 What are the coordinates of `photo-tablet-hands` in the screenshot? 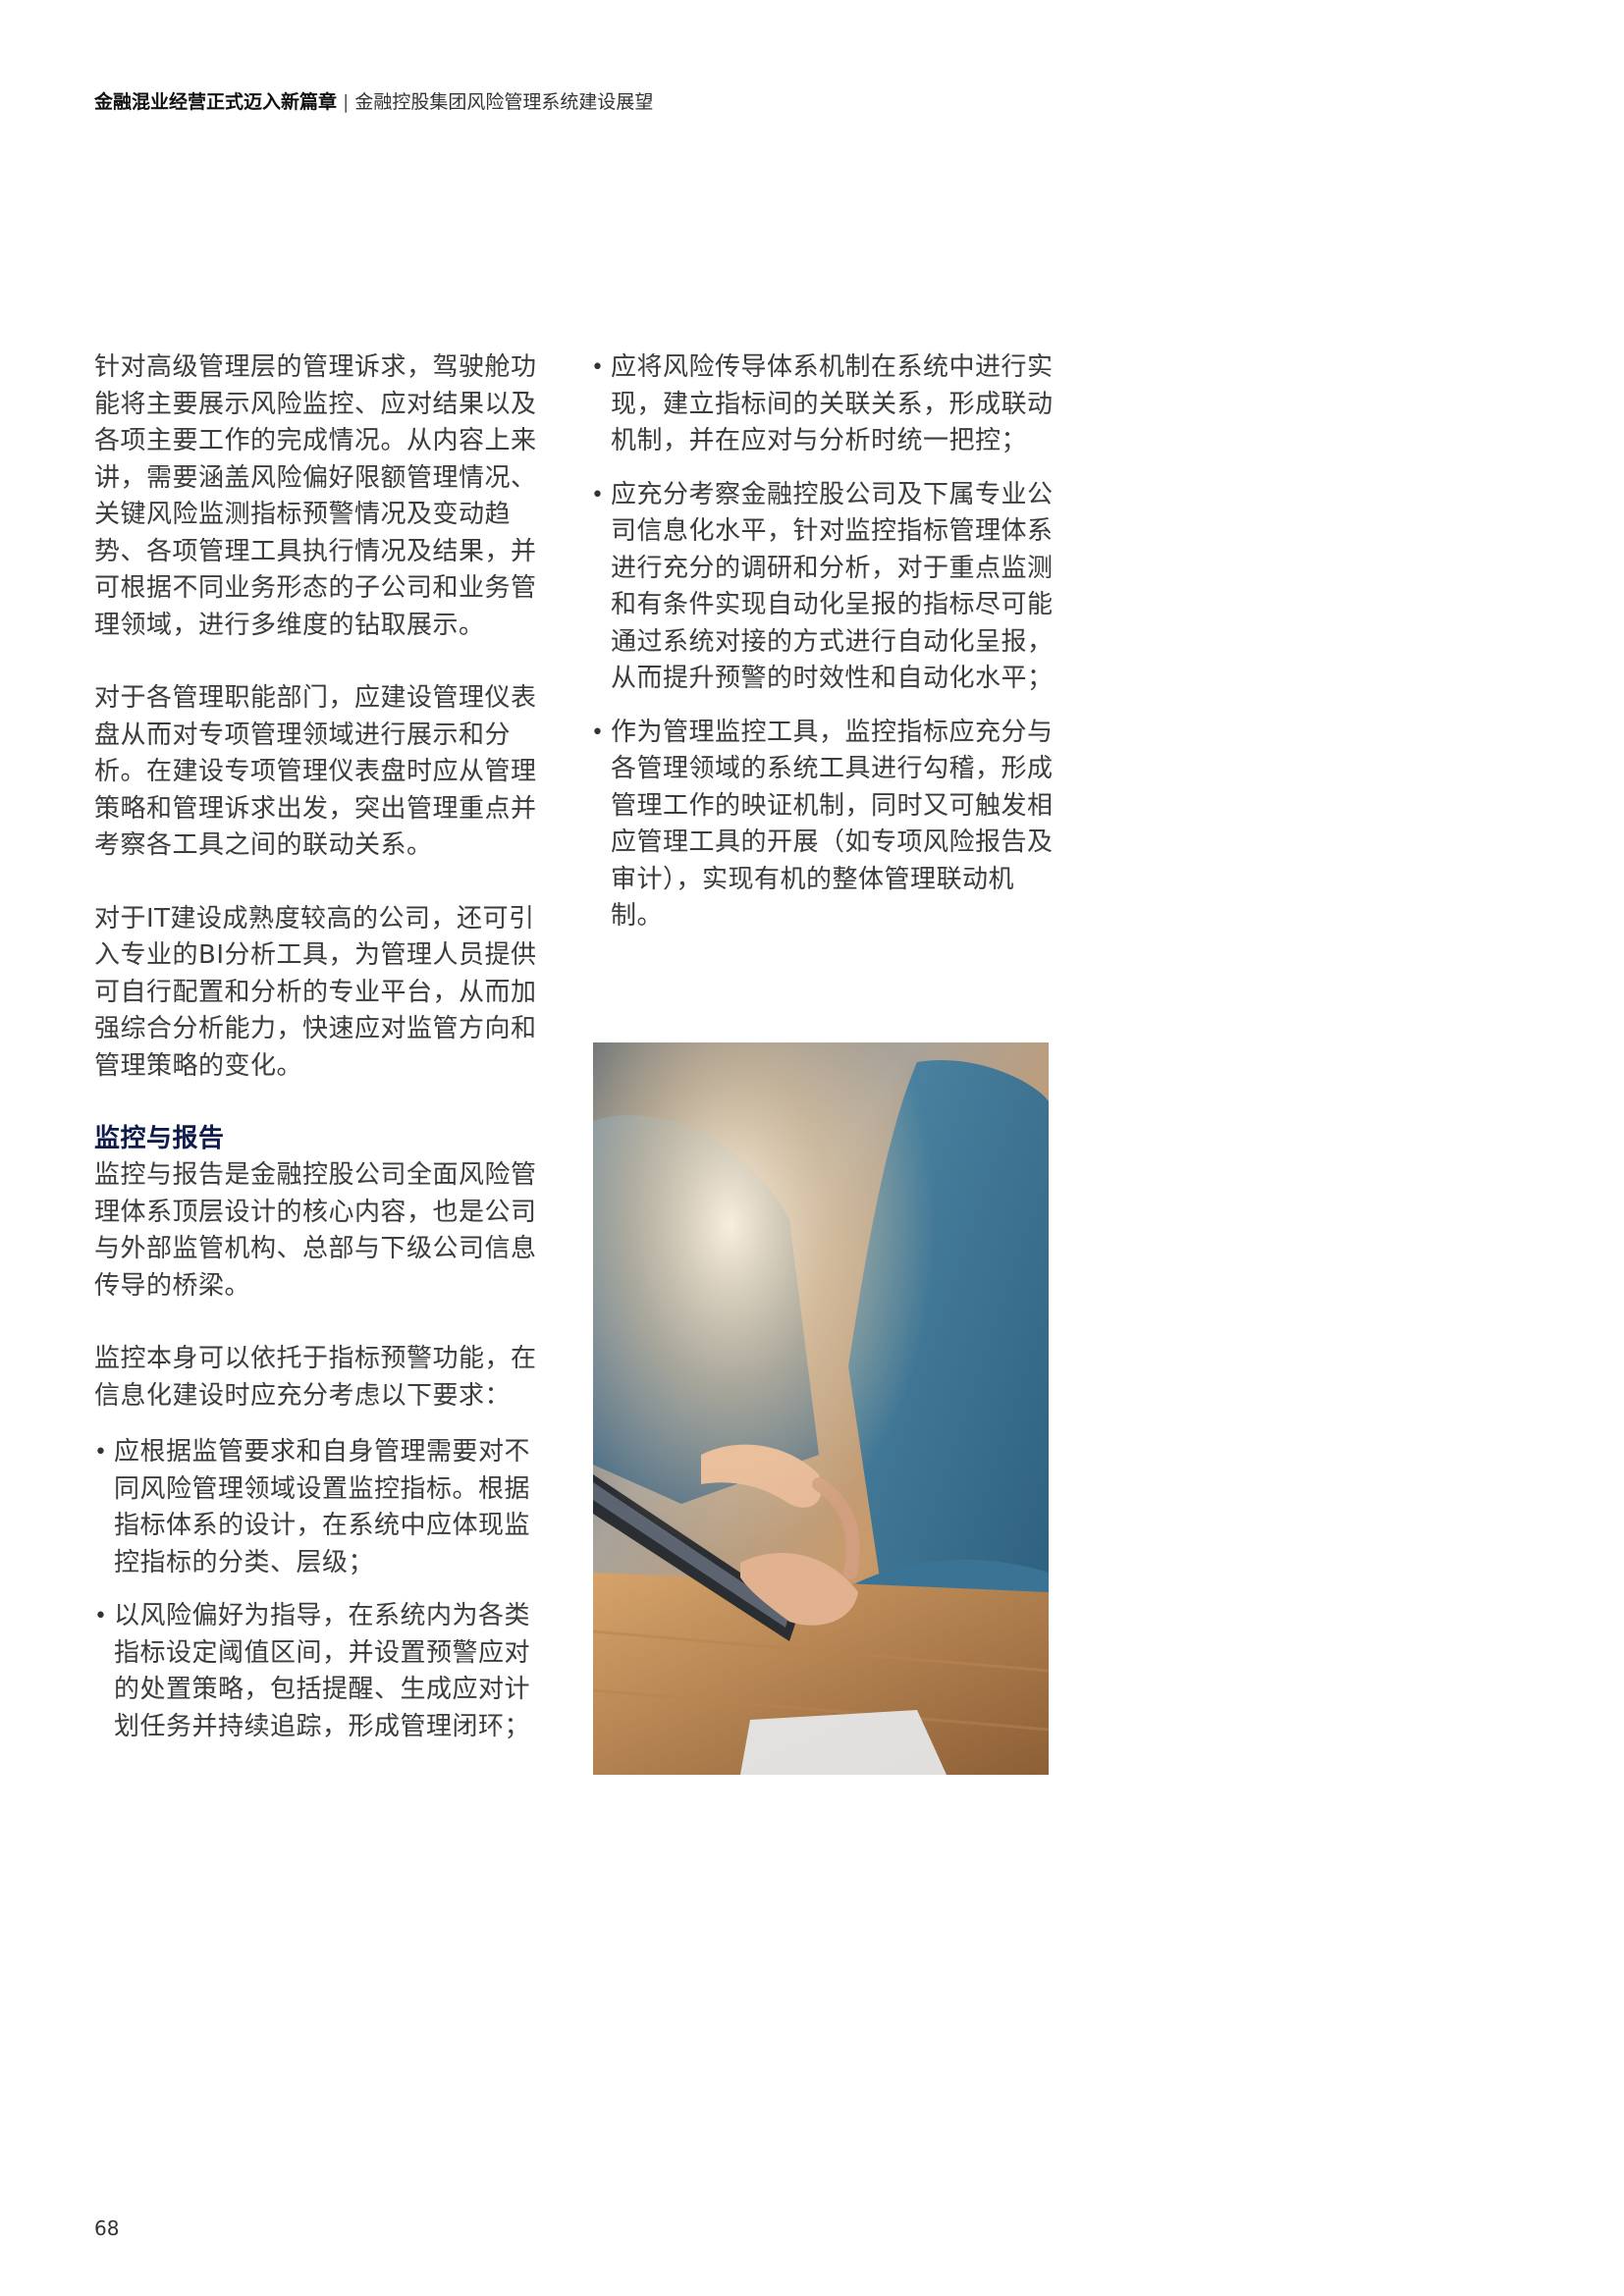 It's located at (821, 1408).